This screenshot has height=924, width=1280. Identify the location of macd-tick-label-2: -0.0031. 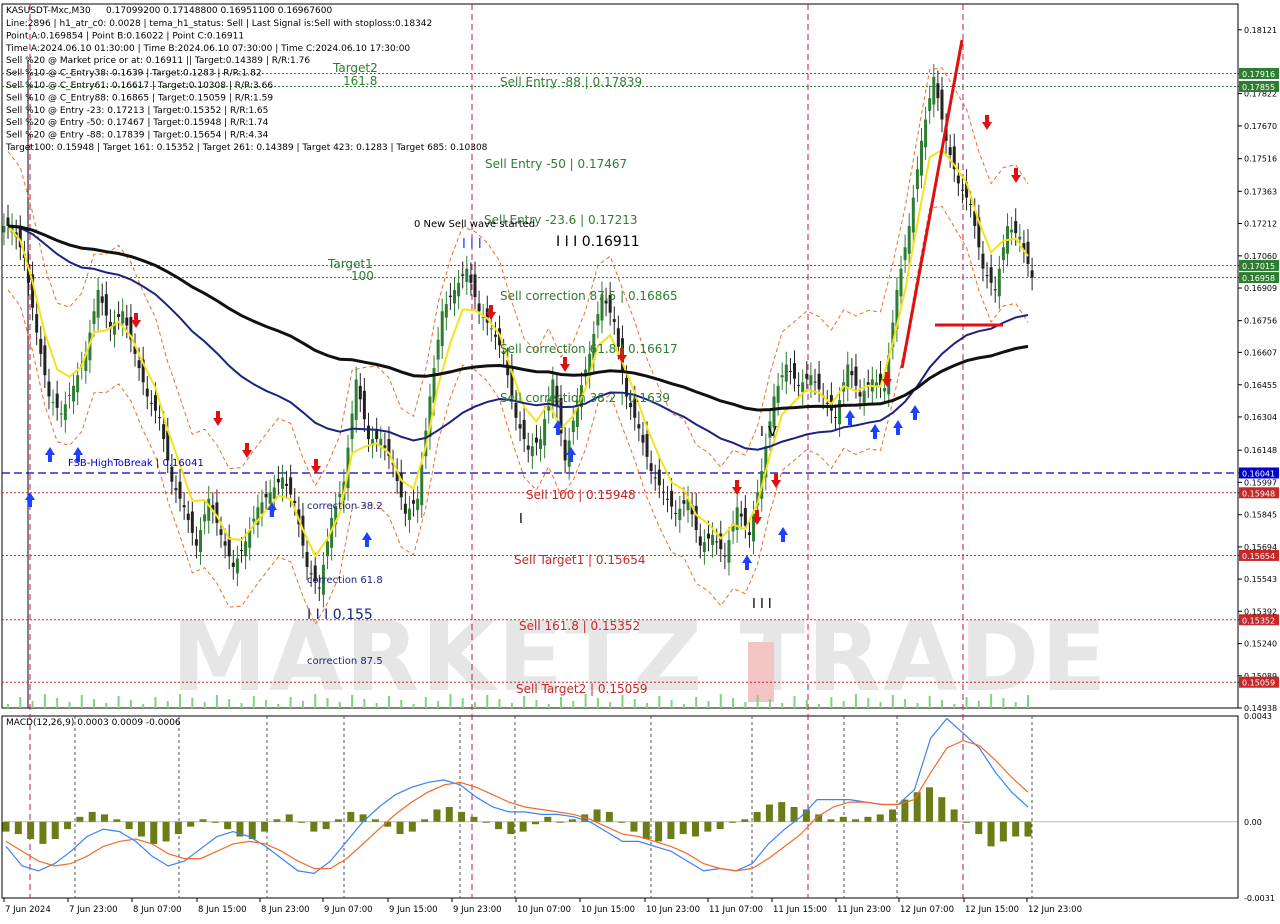
(1259, 898).